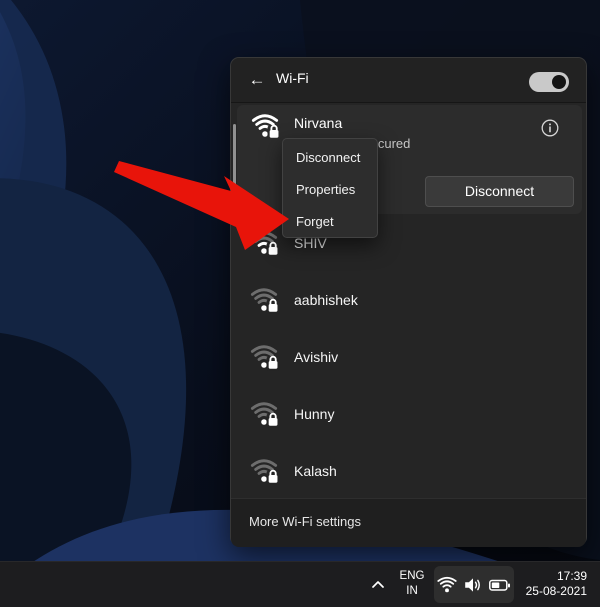  I want to click on network-name: Hunny, so click(314, 414).